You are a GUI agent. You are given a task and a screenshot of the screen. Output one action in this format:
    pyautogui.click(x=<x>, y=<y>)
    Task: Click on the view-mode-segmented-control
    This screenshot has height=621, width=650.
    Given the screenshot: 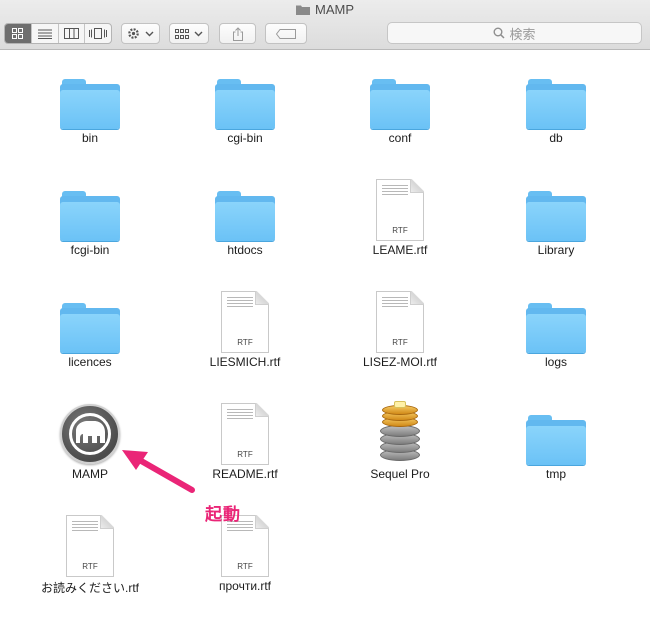 What is the action you would take?
    pyautogui.click(x=58, y=33)
    